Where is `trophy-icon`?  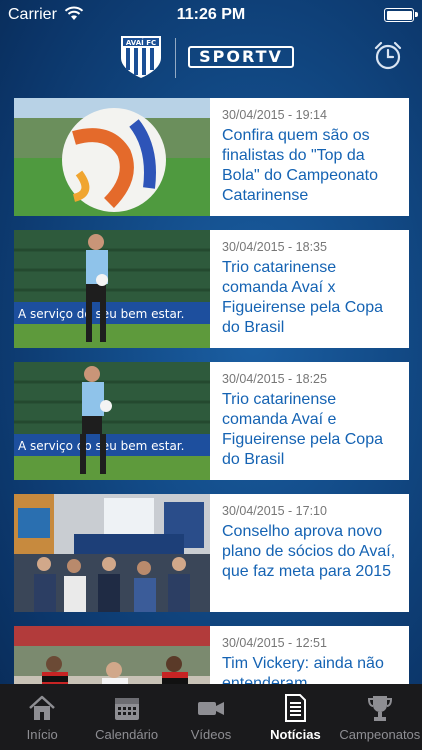
trophy-icon is located at coordinates (379, 708).